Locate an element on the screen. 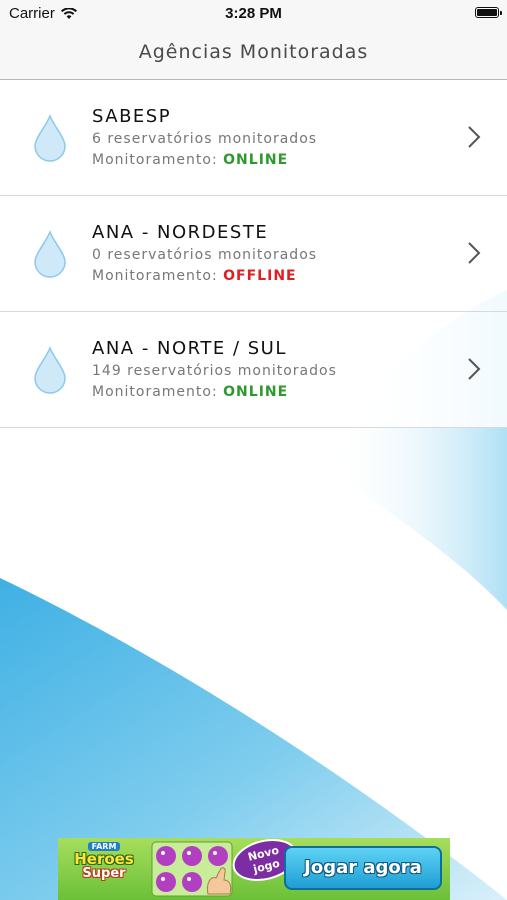 This screenshot has height=900, width=507. ad-game-logo: FARM Heroes Super is located at coordinates (104, 869).